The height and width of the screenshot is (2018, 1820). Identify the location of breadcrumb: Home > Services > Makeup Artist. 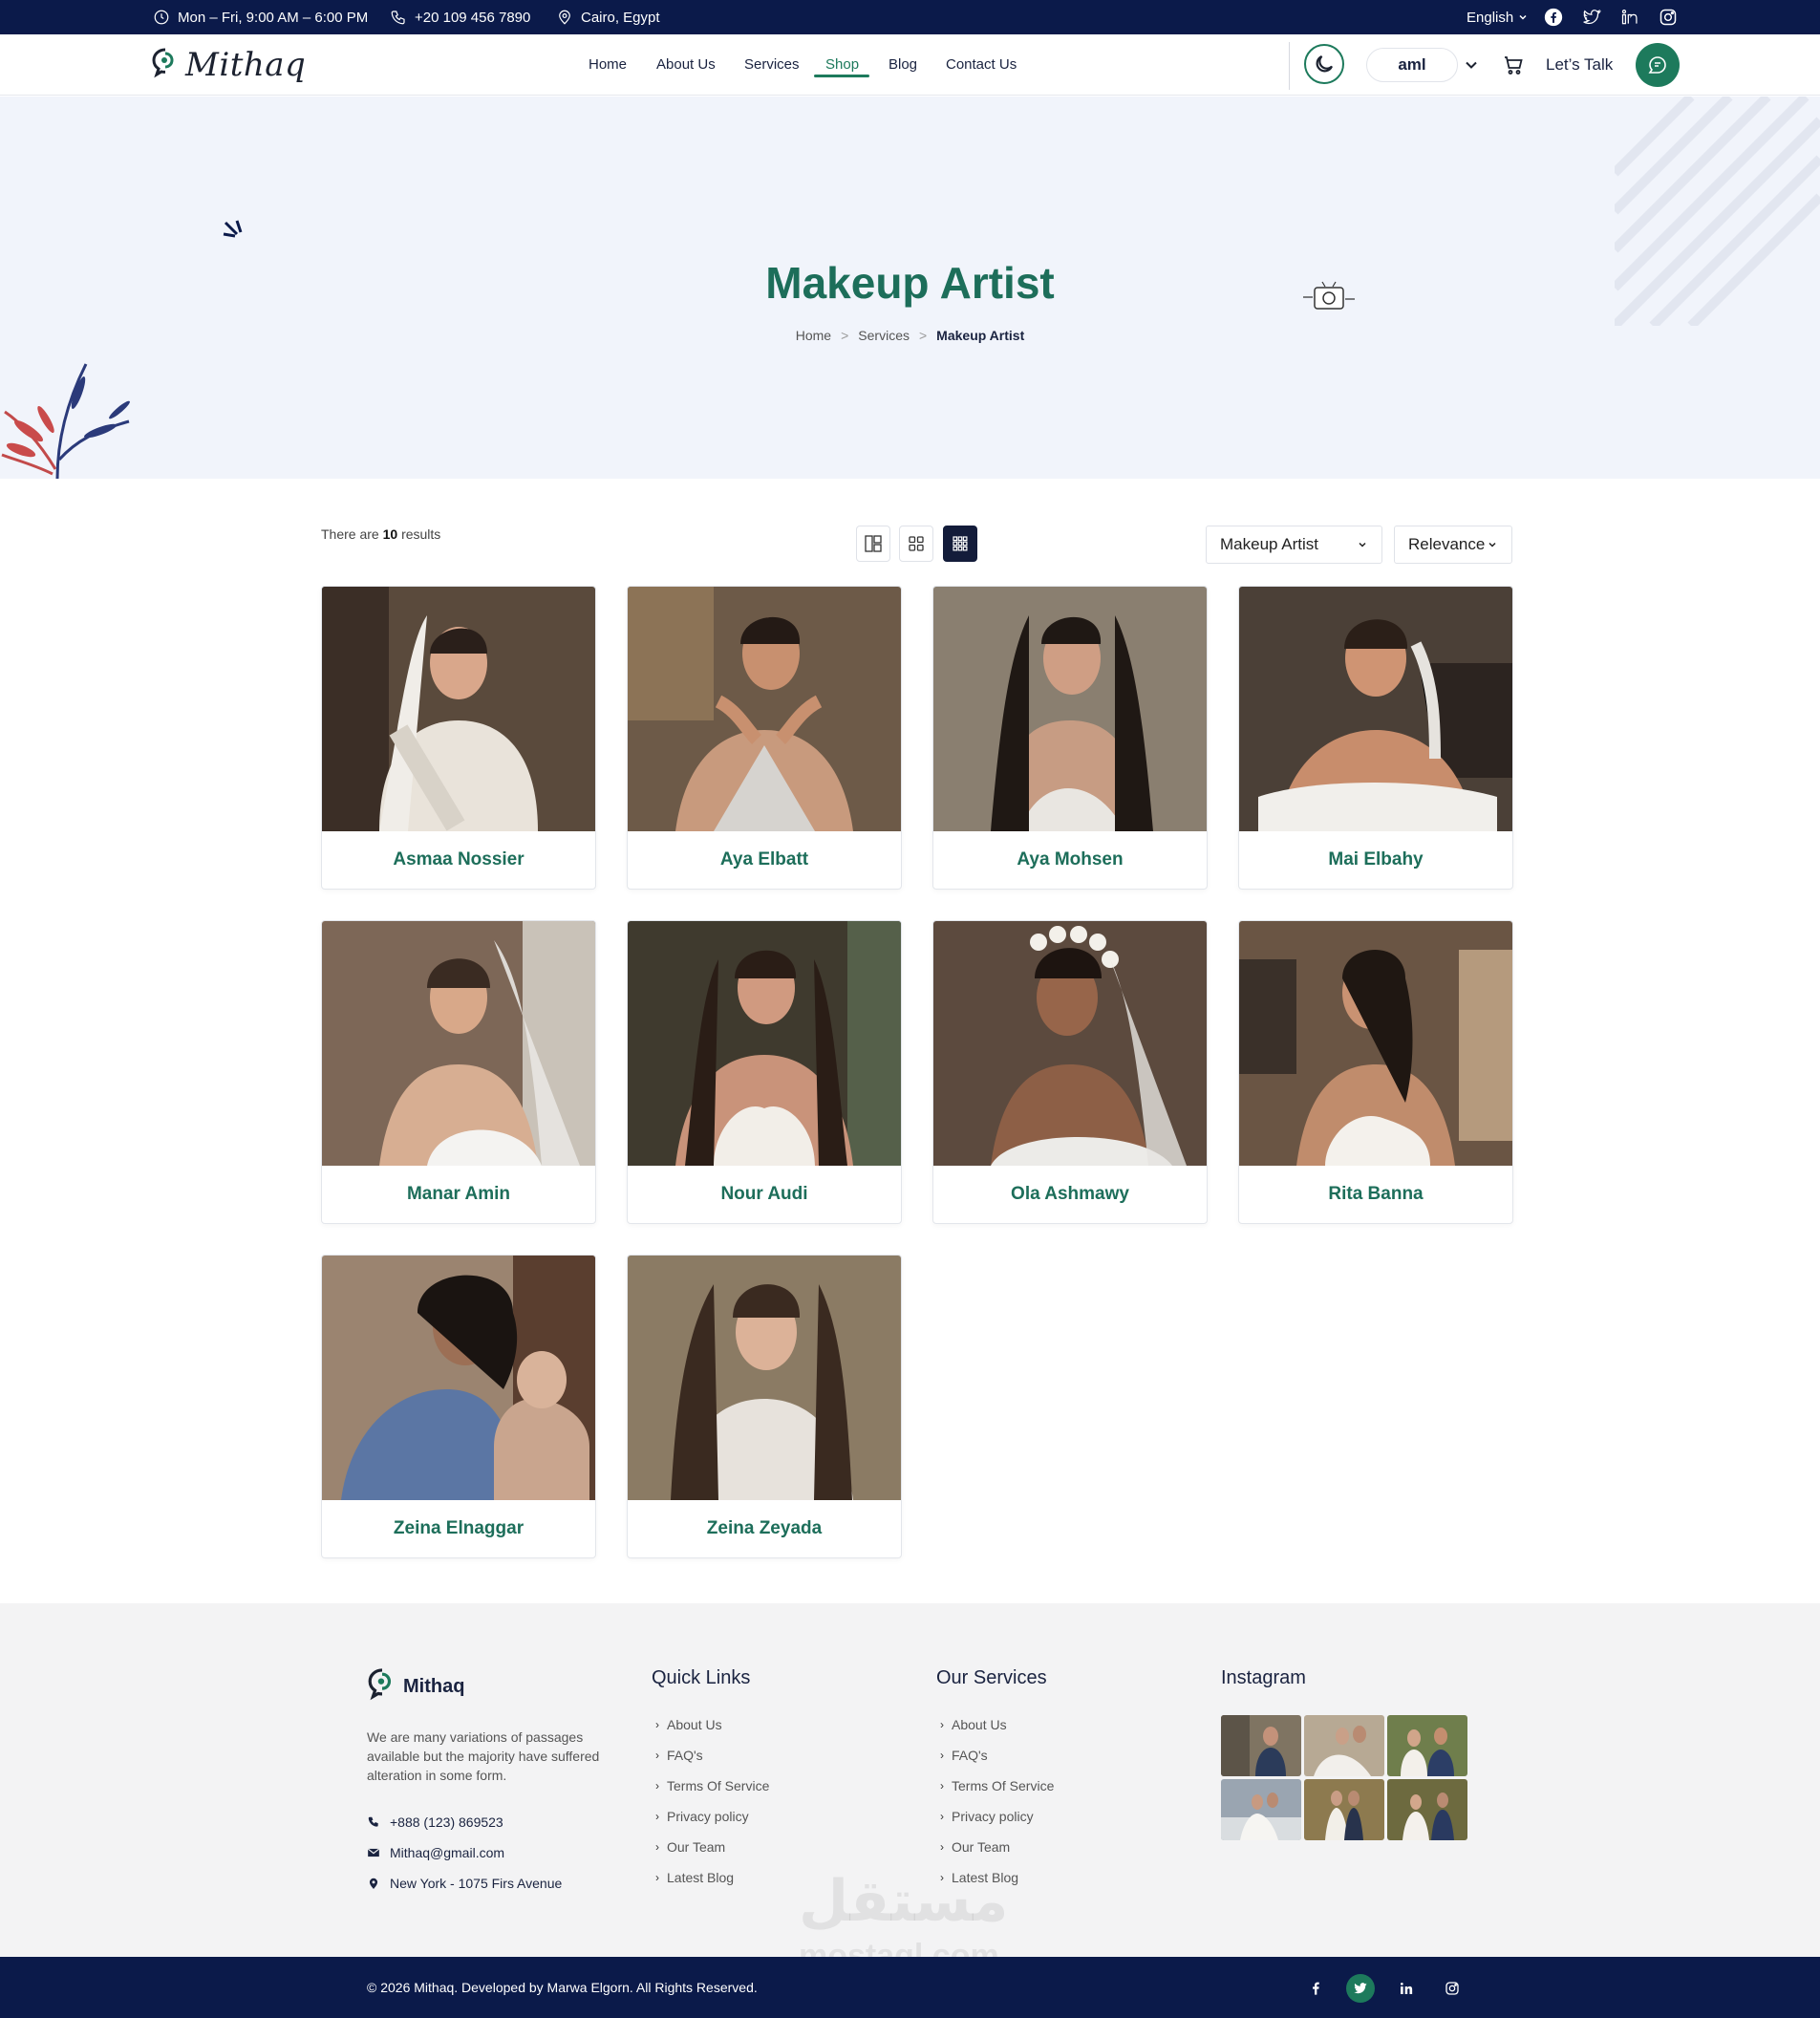
(910, 335).